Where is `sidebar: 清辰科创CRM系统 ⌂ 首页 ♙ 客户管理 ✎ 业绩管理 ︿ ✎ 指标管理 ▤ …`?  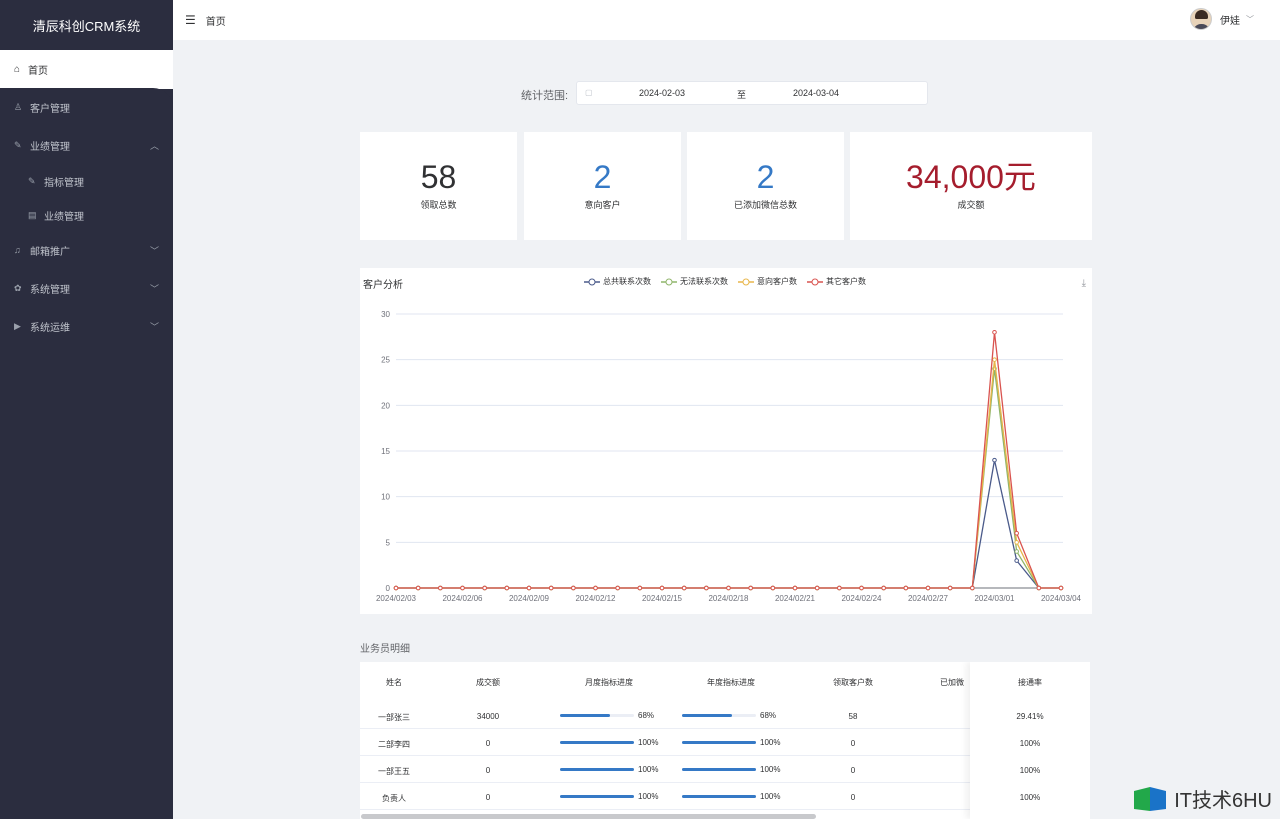
sidebar: 清辰科创CRM系统 ⌂ 首页 ♙ 客户管理 ✎ 业绩管理 ︿ ✎ 指标管理 ▤ … is located at coordinates (95, 409).